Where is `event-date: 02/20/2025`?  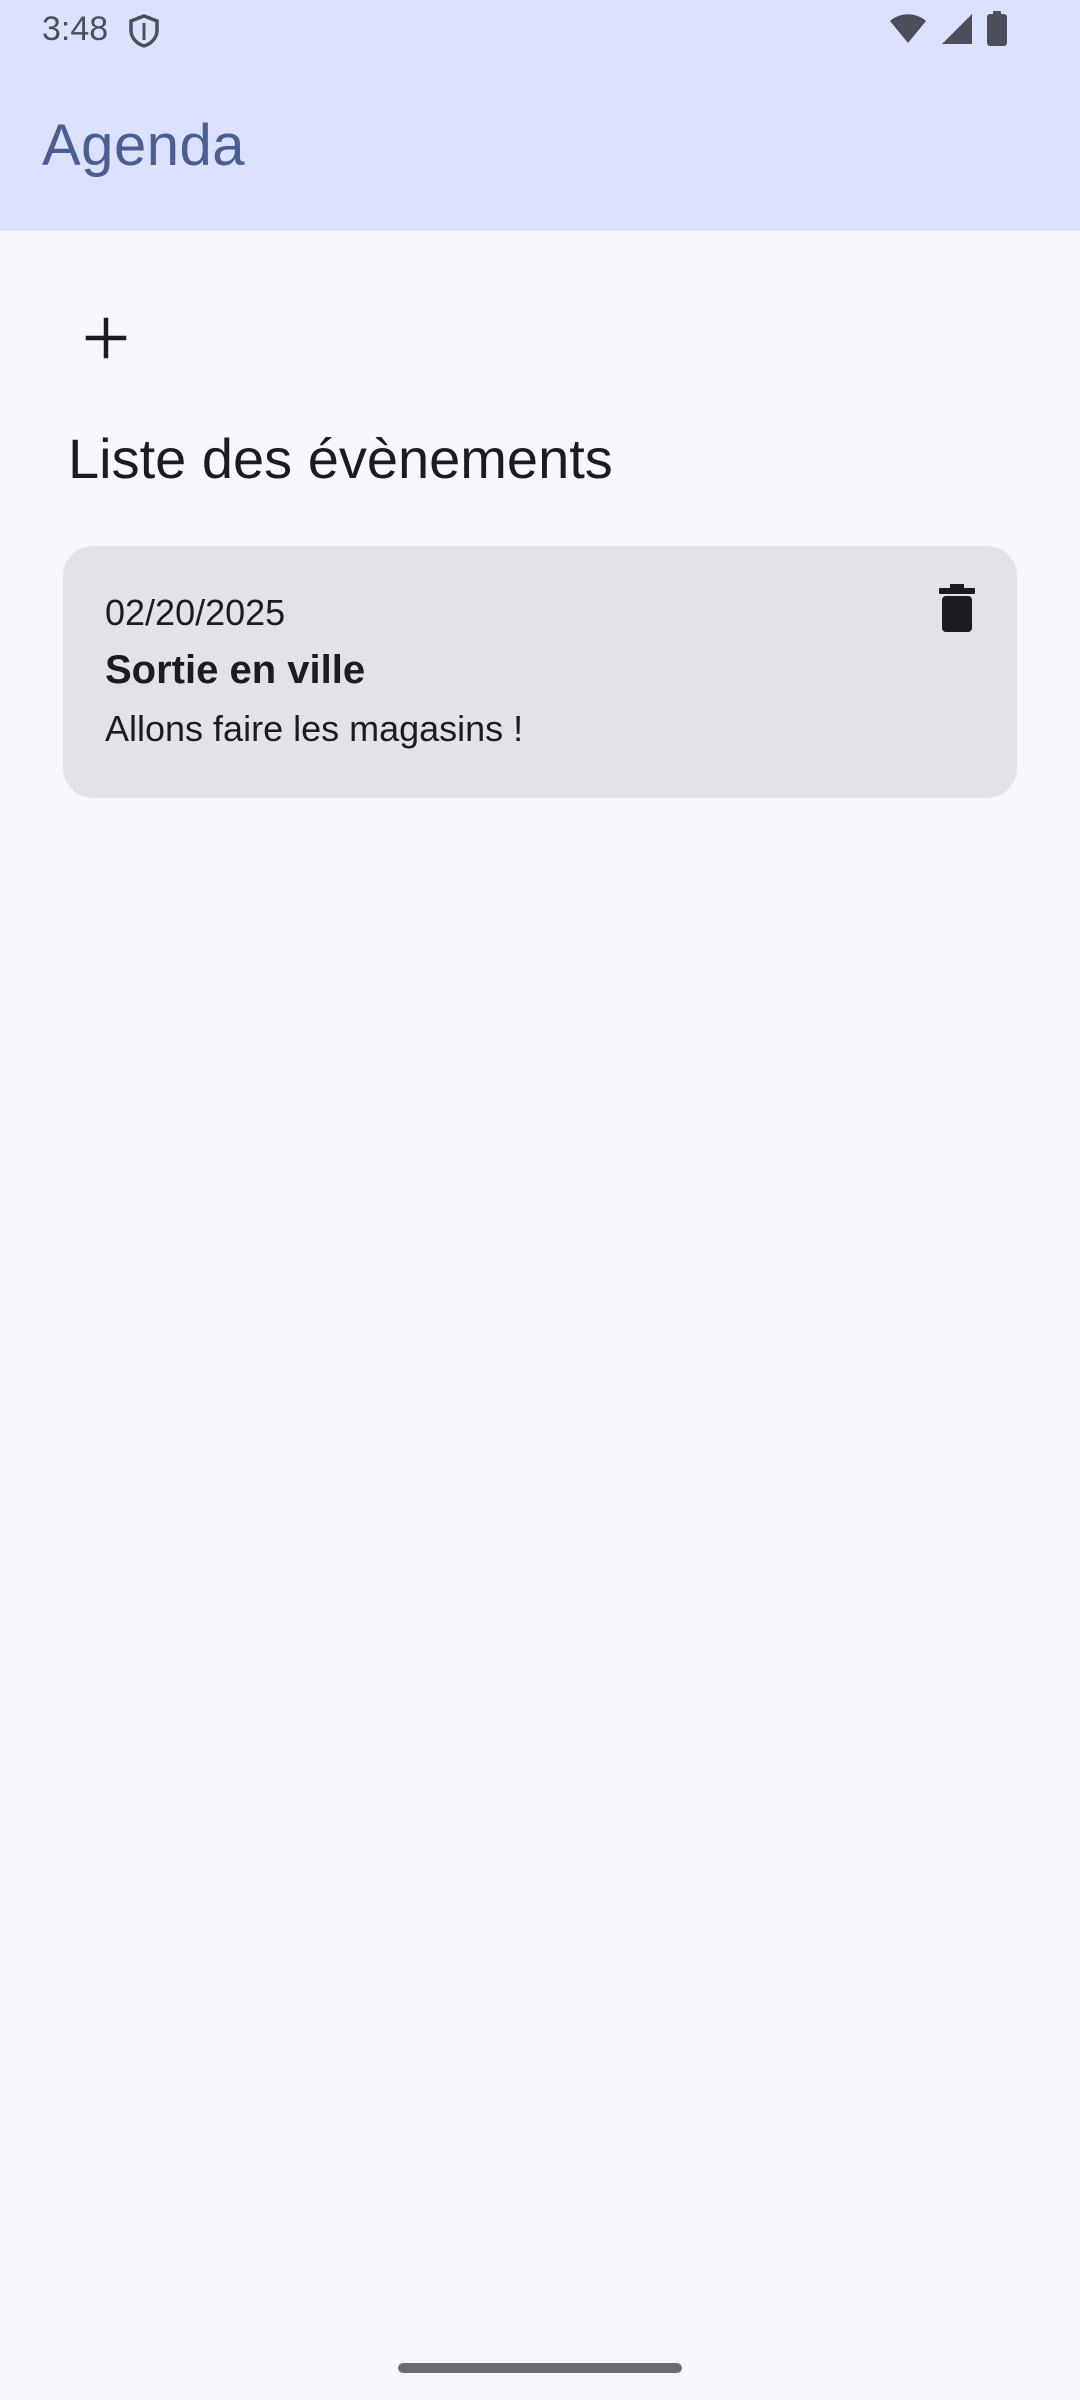 event-date: 02/20/2025 is located at coordinates (195, 612).